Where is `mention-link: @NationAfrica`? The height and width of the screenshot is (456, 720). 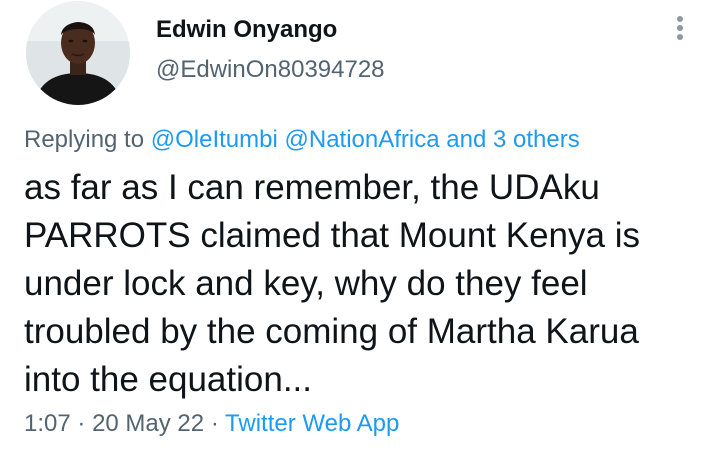
mention-link: @NationAfrica is located at coordinates (362, 139).